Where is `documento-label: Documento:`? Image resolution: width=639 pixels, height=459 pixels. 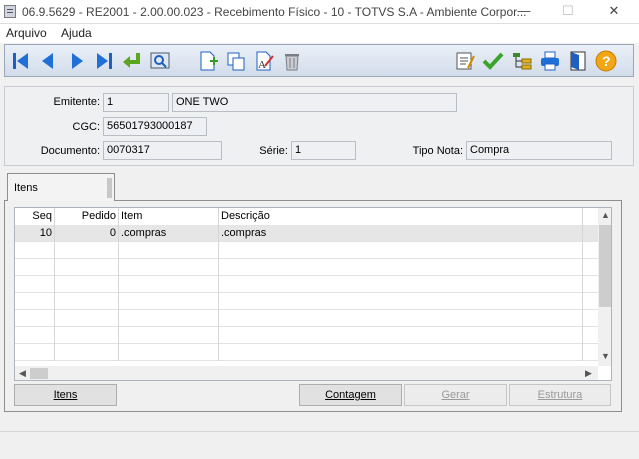 documento-label: Documento: is located at coordinates (70, 151).